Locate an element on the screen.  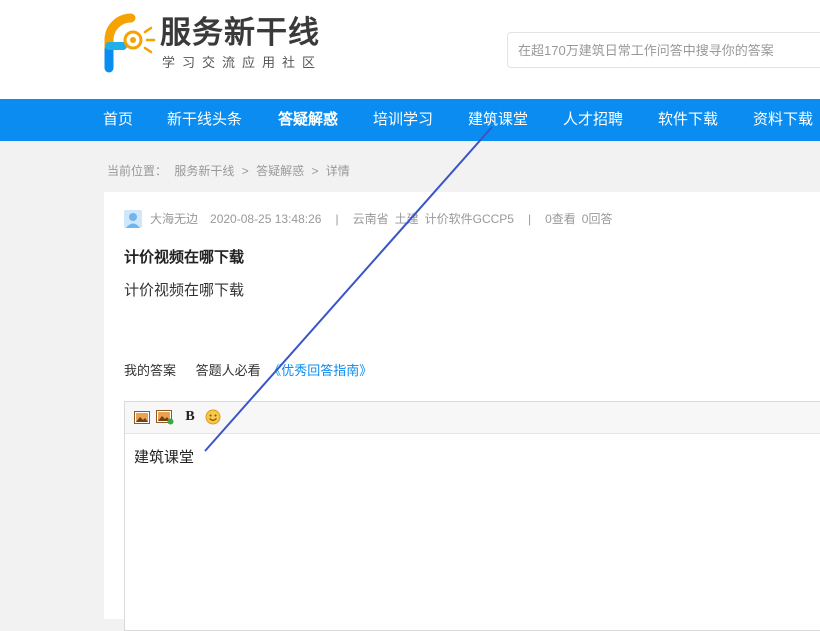
breadcrumb-item-home: 服务新干线 is located at coordinates (204, 171).